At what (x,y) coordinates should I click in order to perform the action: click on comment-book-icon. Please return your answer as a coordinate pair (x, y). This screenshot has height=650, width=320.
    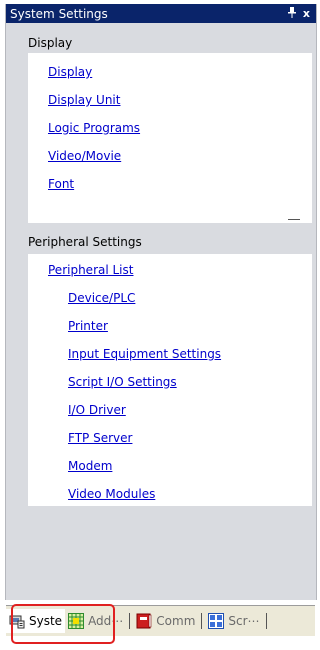
    Looking at the image, I should click on (144, 621).